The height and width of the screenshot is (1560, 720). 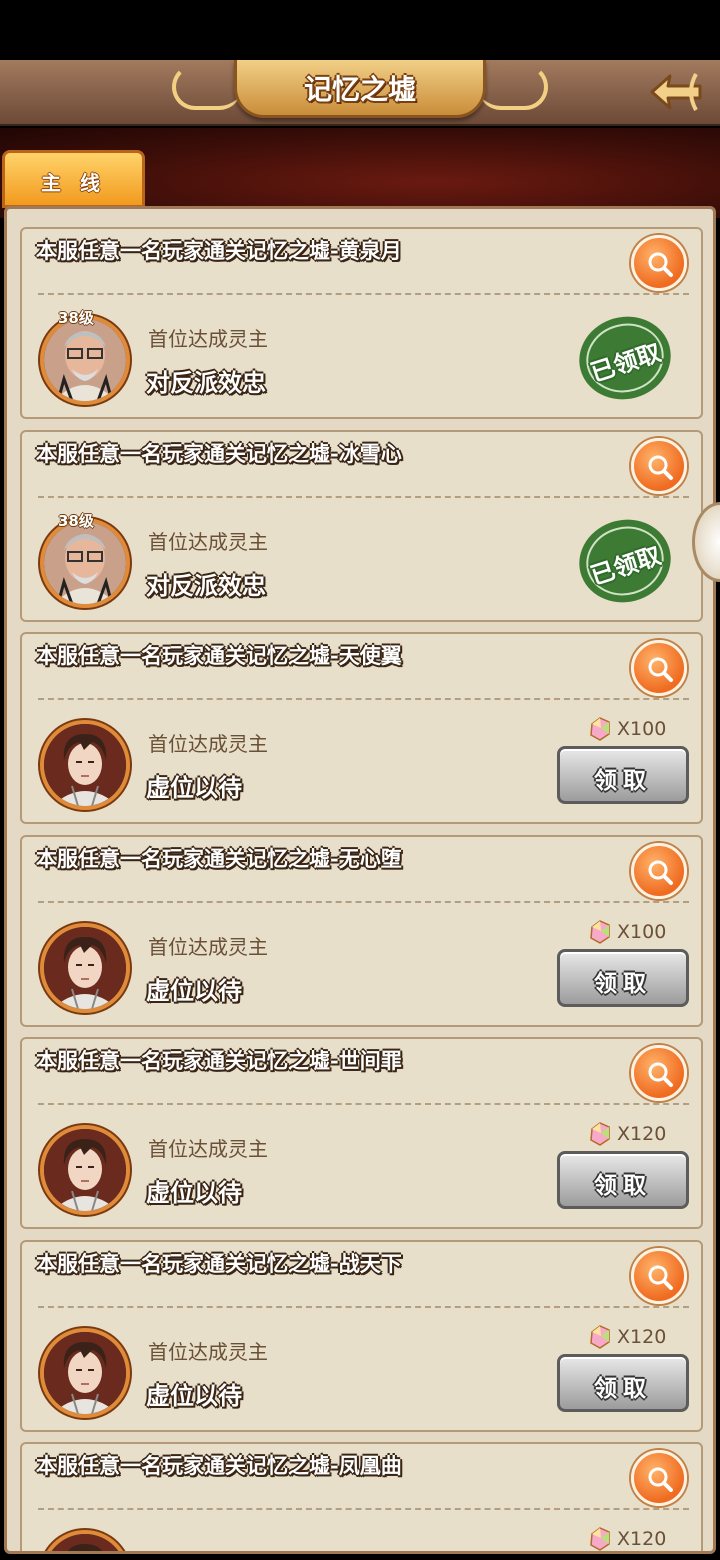 I want to click on back-button, so click(x=676, y=92).